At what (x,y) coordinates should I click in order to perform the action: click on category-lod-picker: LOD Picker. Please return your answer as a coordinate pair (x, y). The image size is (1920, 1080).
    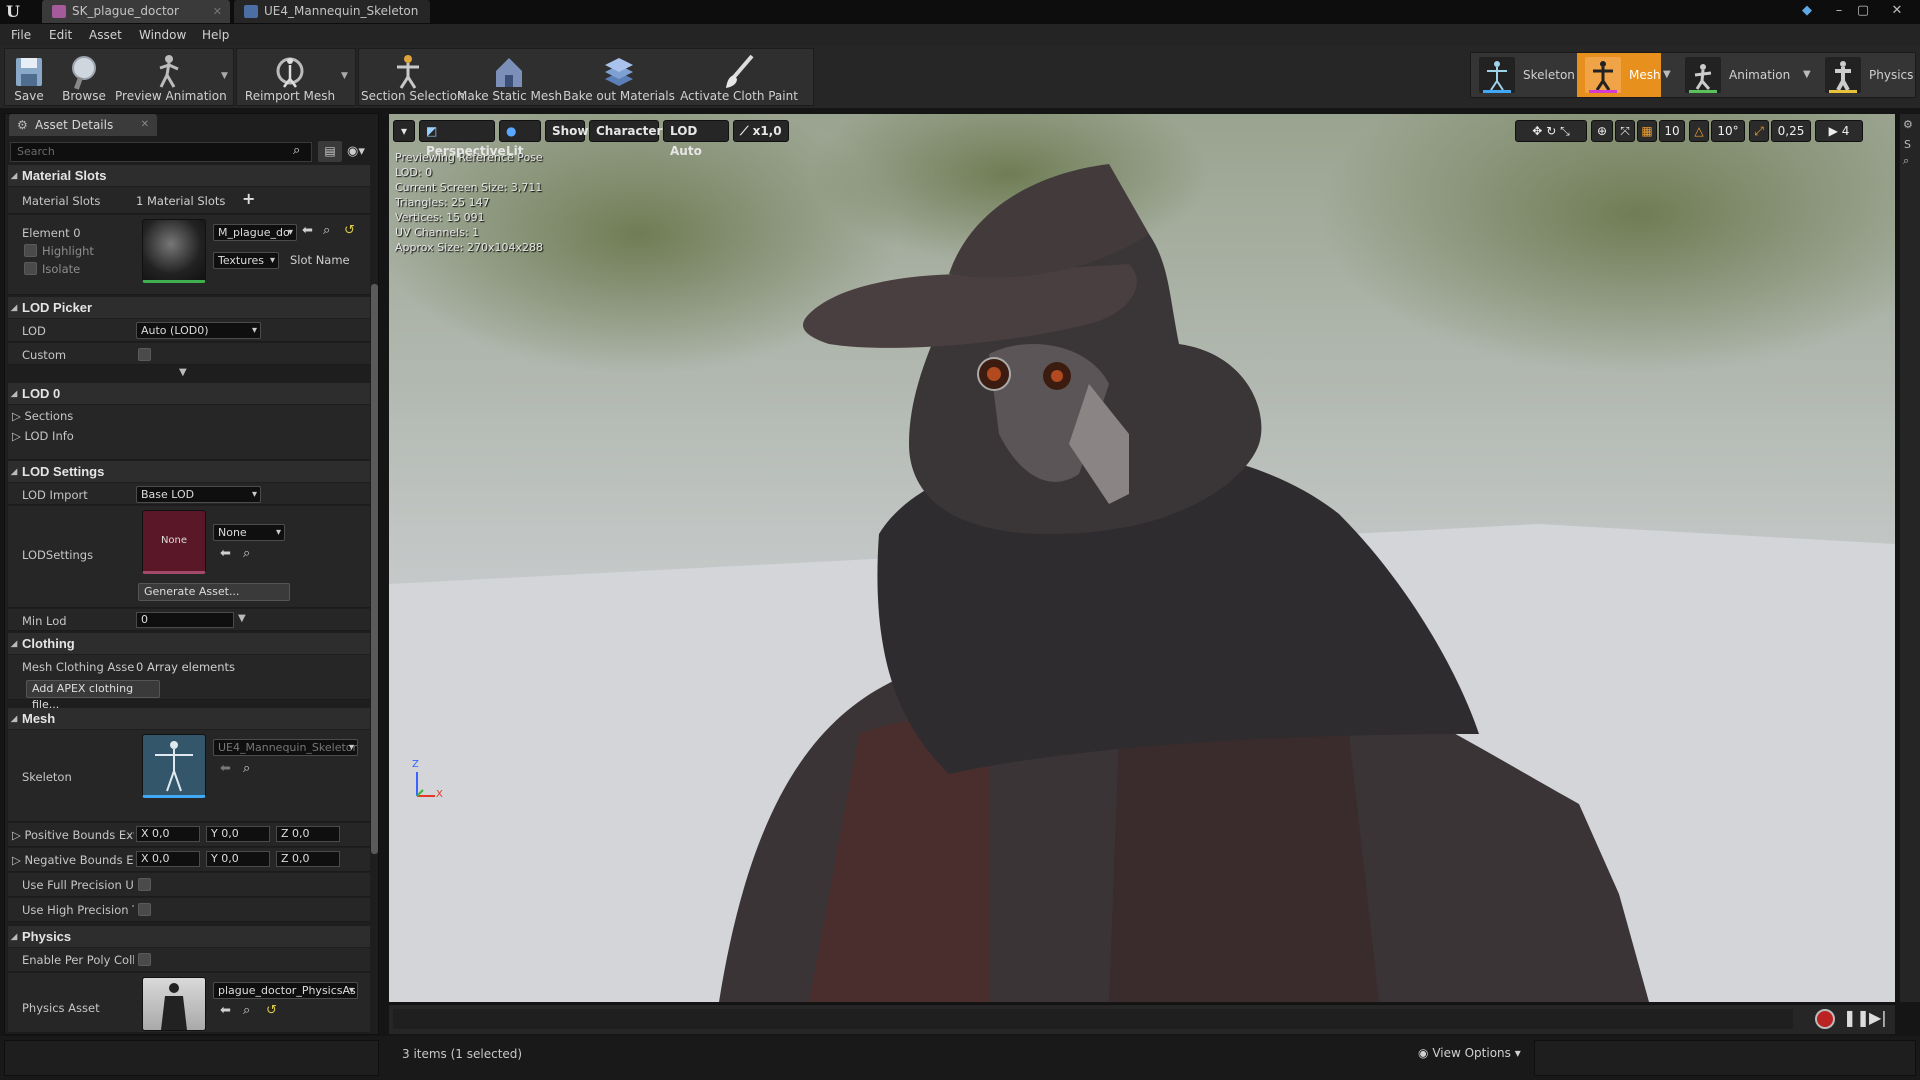
    Looking at the image, I should click on (189, 307).